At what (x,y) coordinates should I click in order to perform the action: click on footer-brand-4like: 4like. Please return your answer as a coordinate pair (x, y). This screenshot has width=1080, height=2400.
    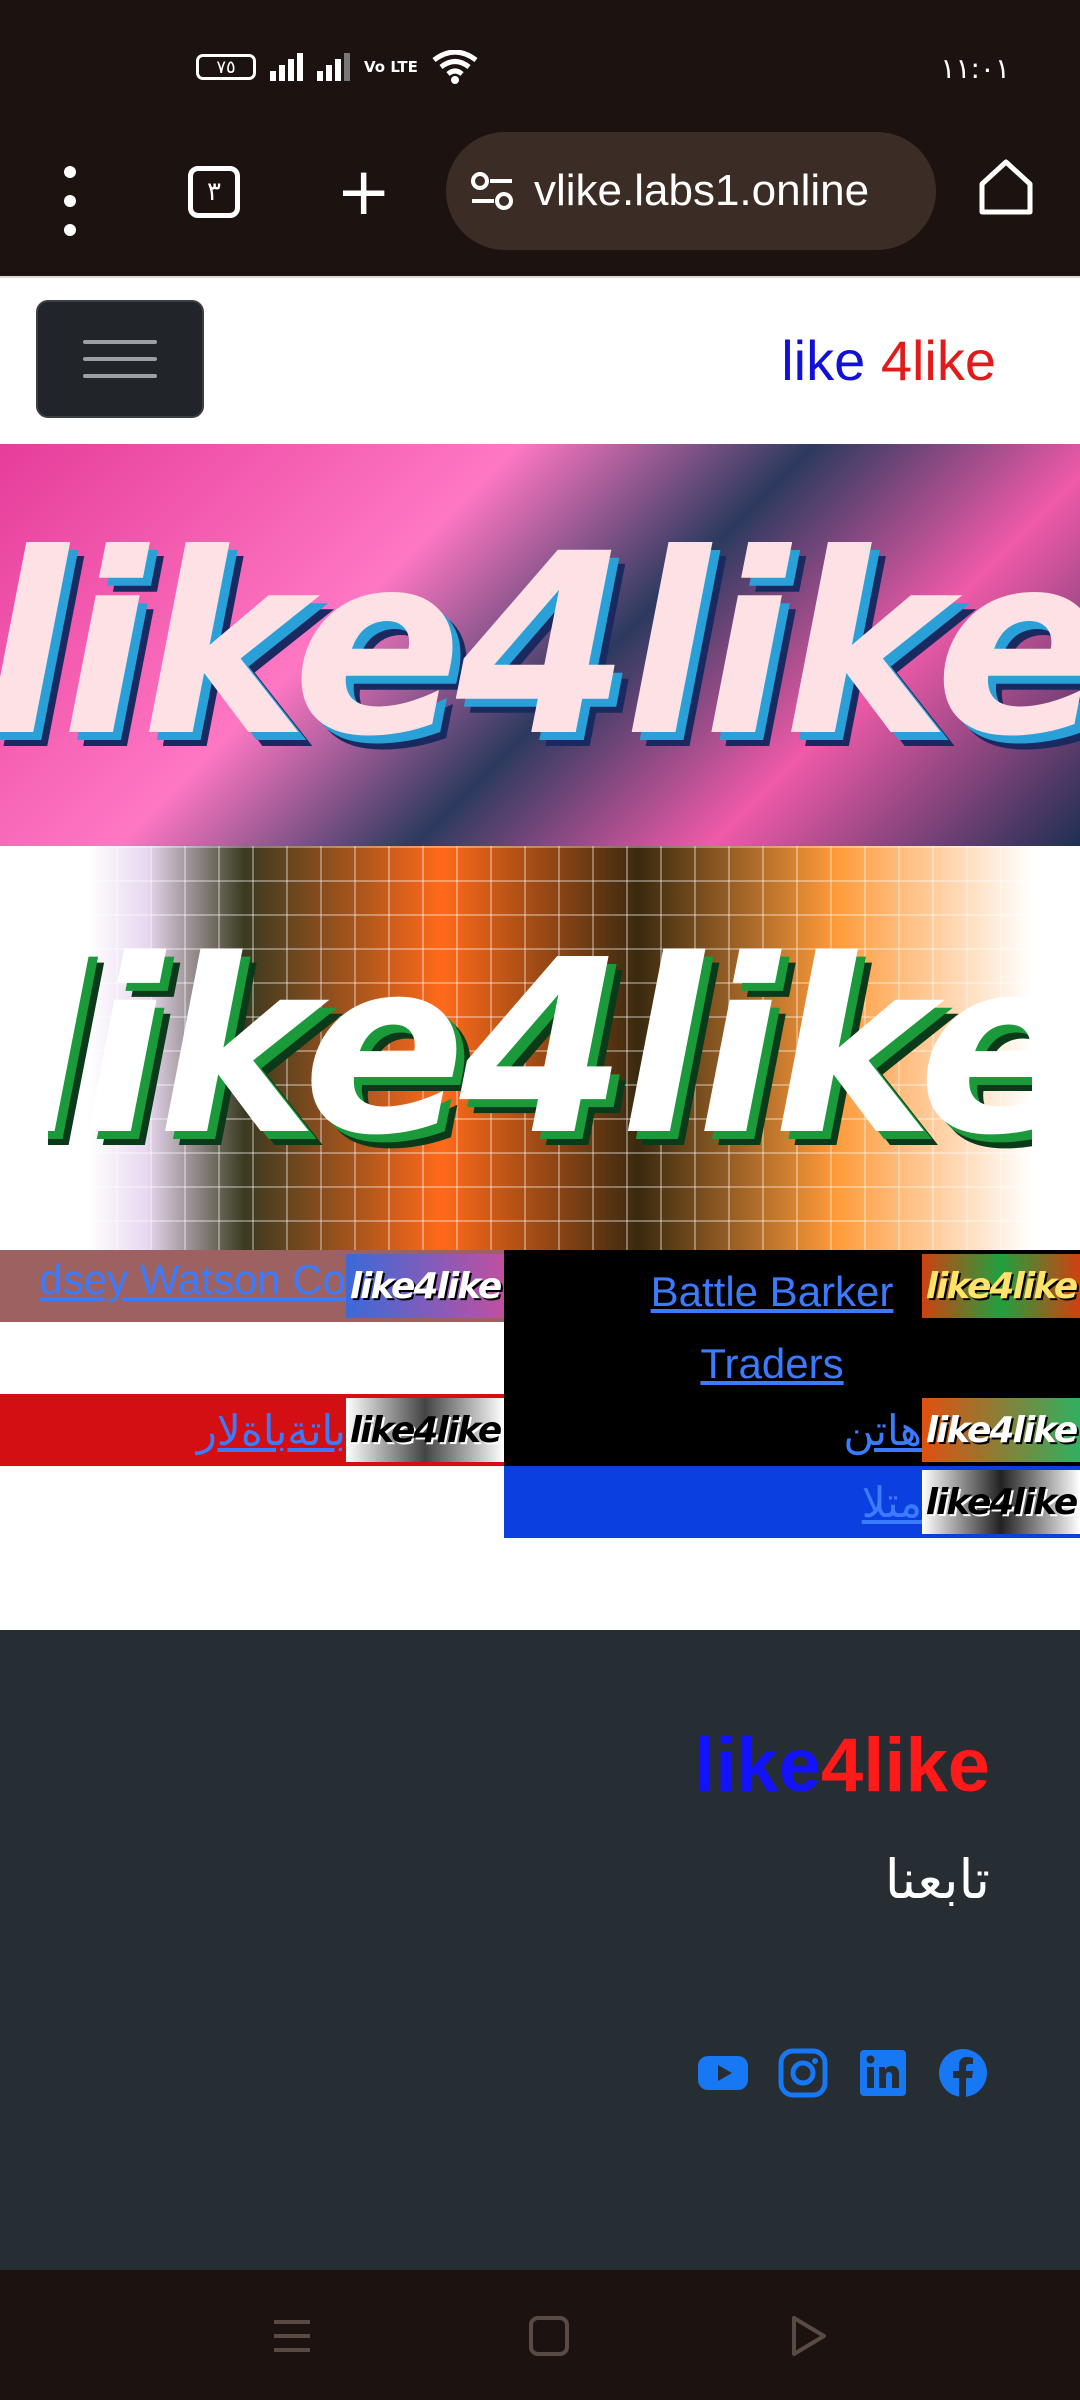
    Looking at the image, I should click on (905, 1765).